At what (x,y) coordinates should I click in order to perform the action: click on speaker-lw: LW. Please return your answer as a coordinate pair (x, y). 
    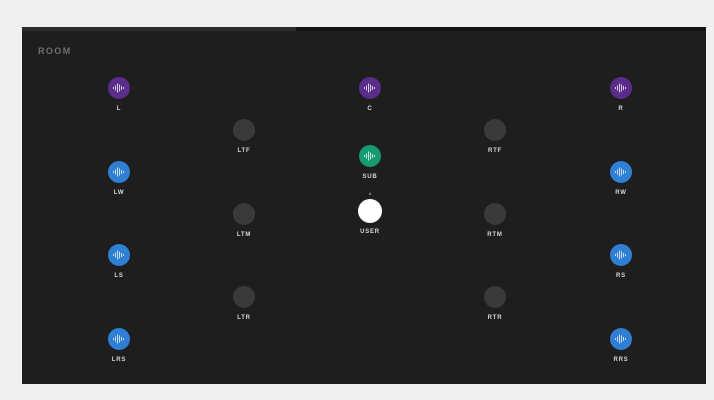
    Looking at the image, I should click on (119, 178).